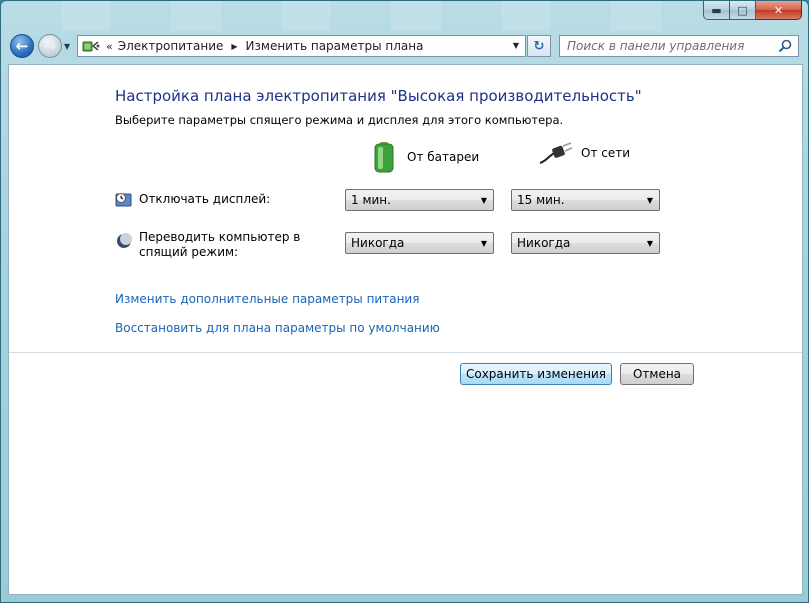 This screenshot has height=603, width=809. I want to click on back-button: ←, so click(22, 46).